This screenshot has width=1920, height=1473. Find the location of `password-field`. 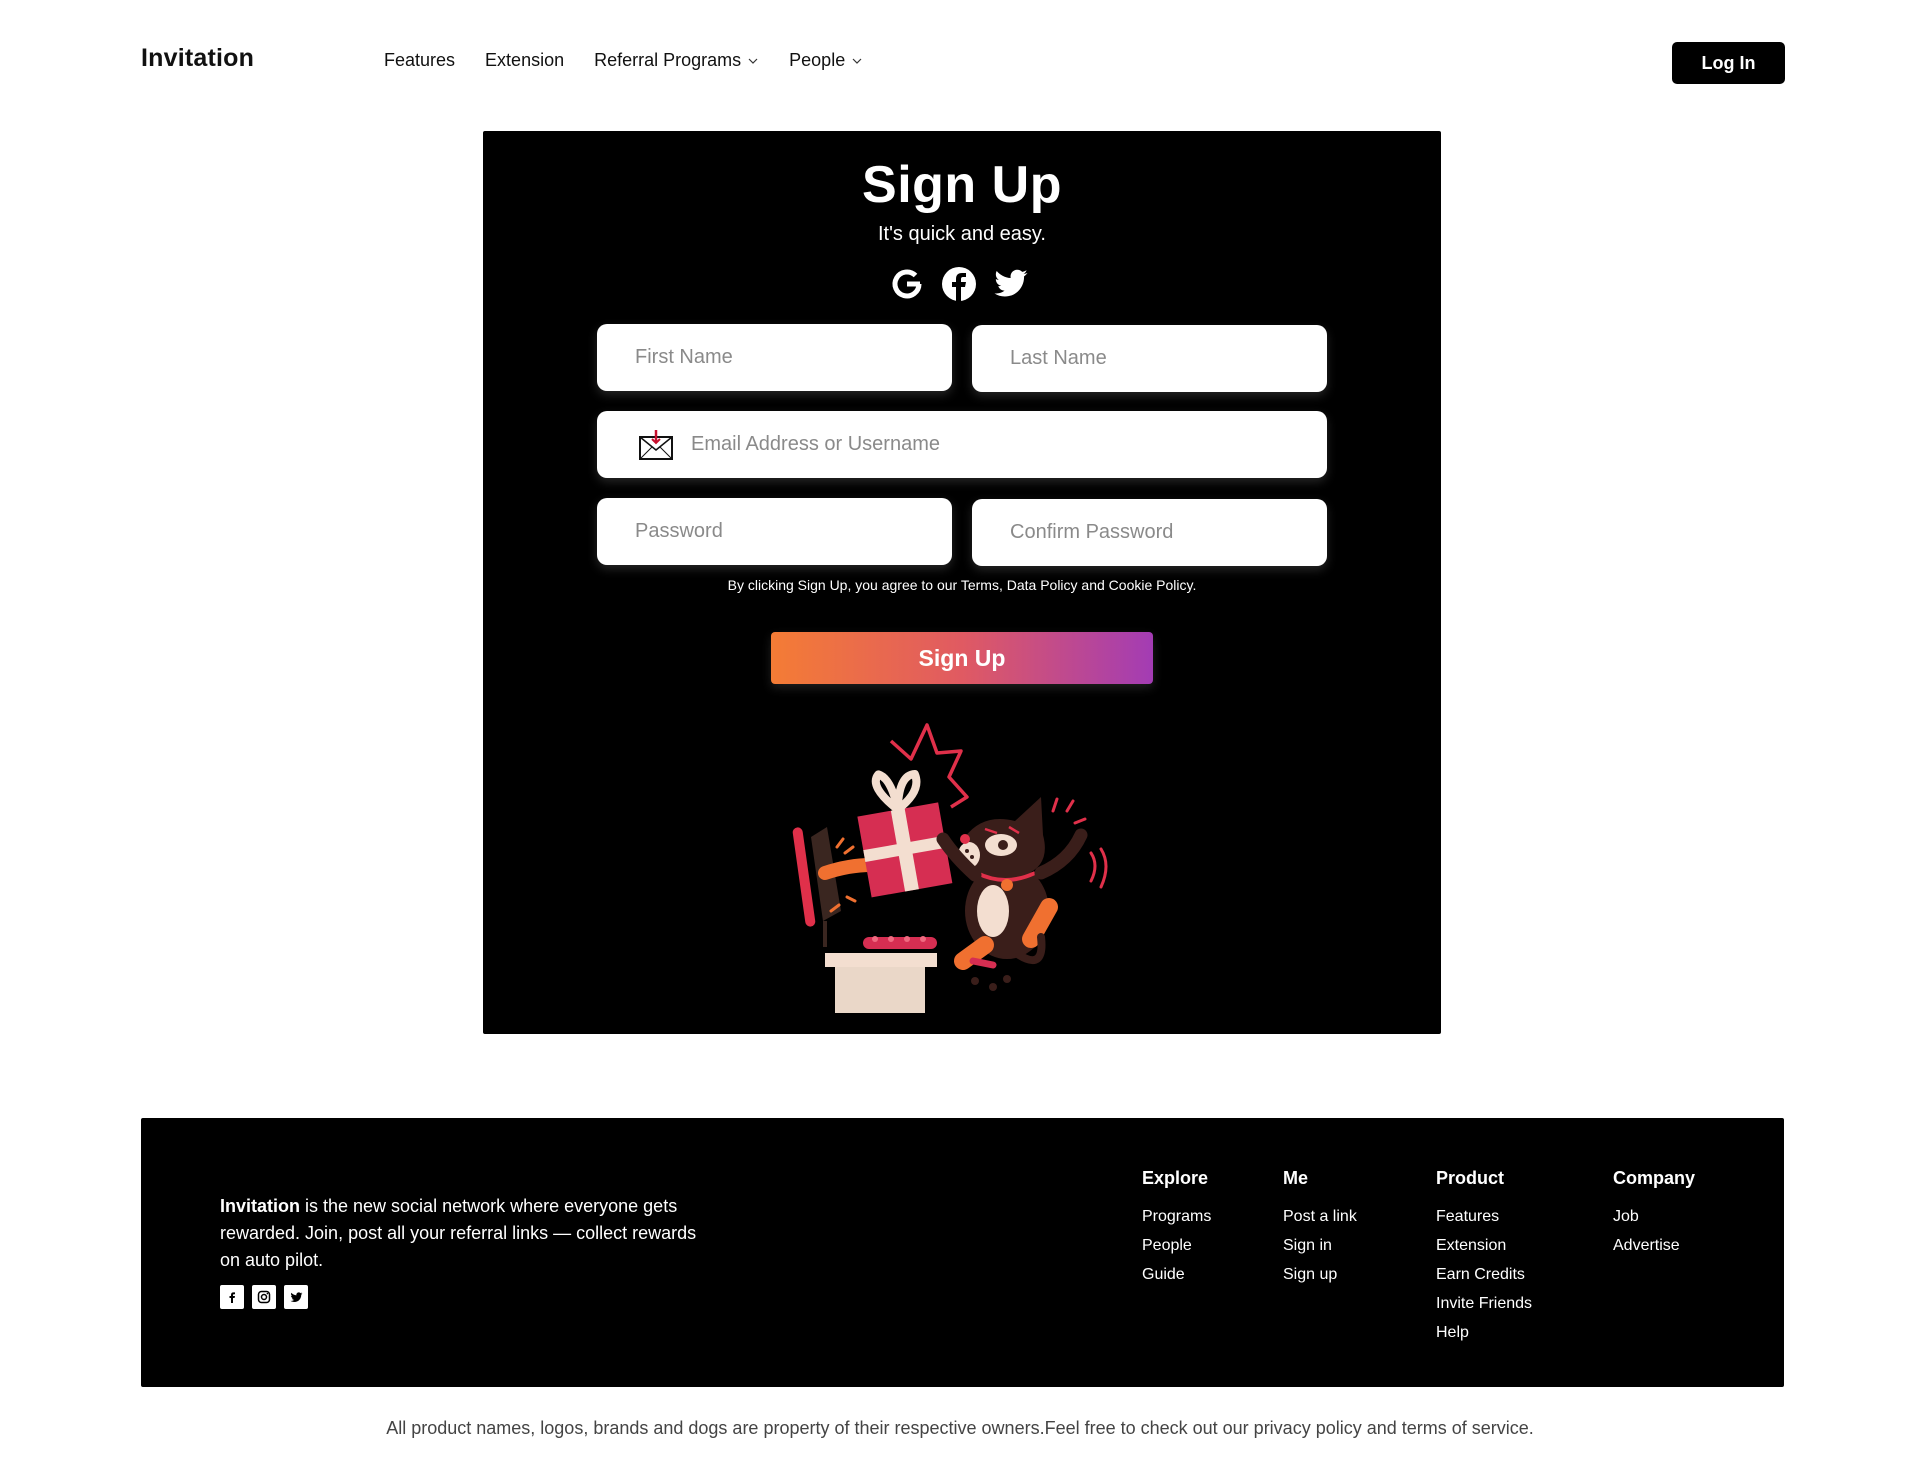

password-field is located at coordinates (774, 531).